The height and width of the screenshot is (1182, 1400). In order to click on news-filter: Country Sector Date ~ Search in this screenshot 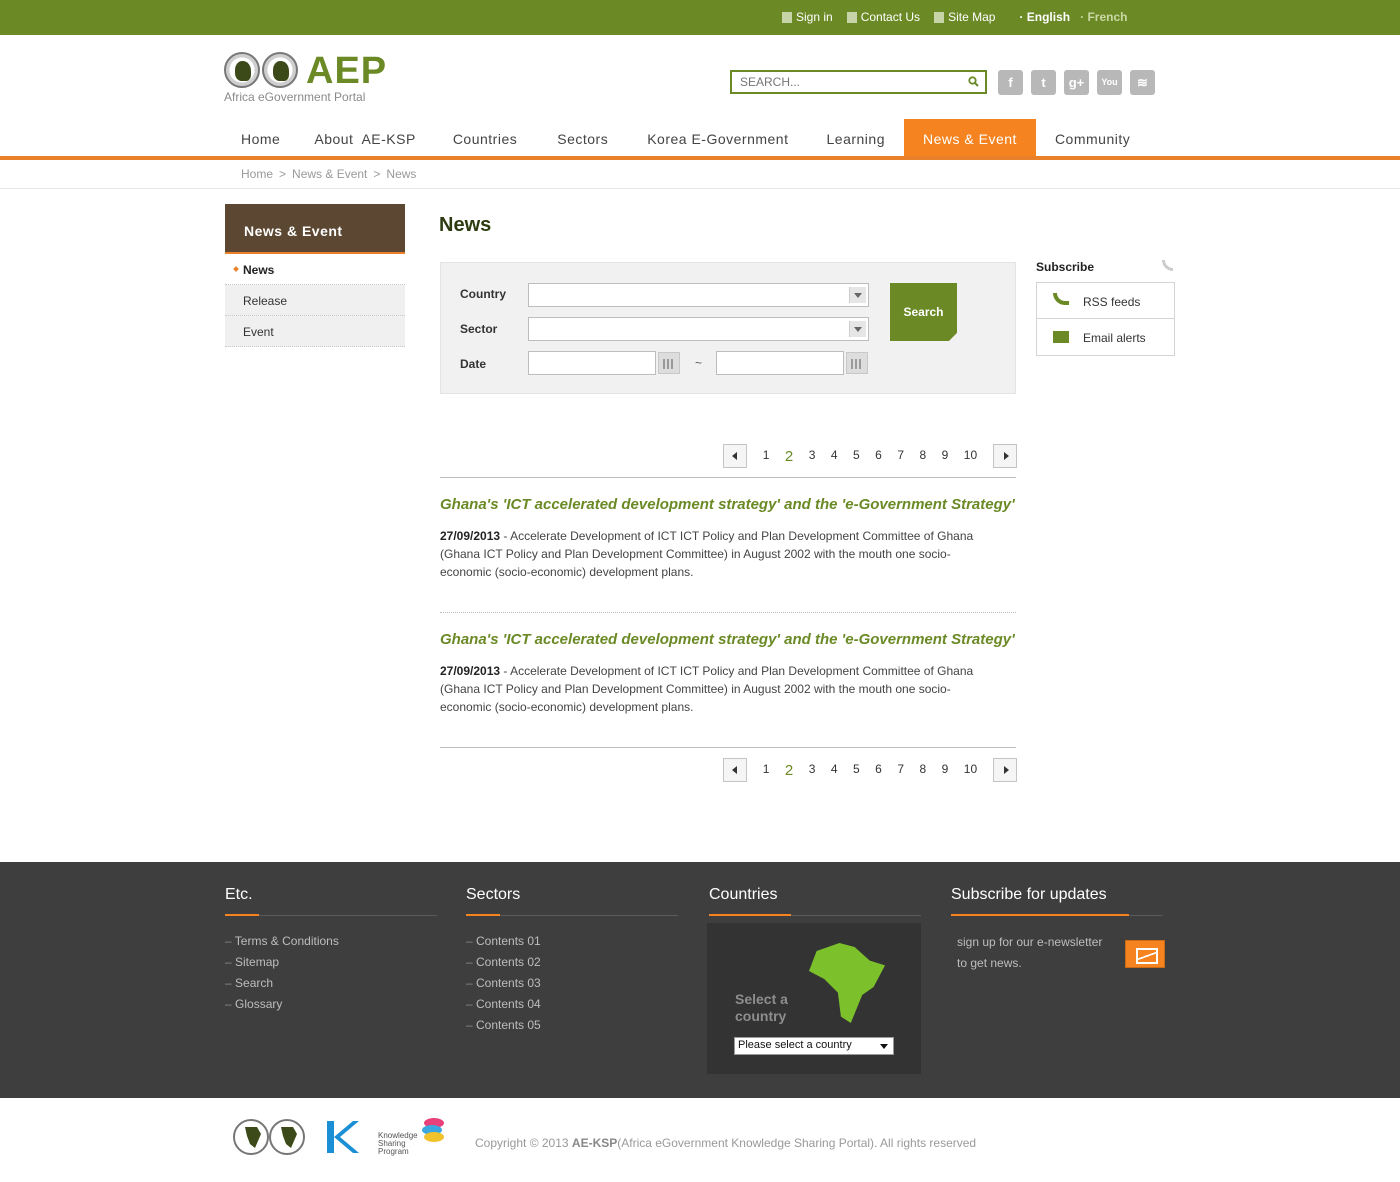, I will do `click(728, 328)`.